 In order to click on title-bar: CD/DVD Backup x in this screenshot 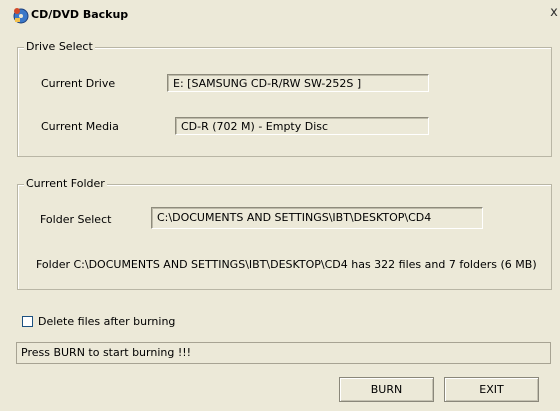, I will do `click(280, 12)`.